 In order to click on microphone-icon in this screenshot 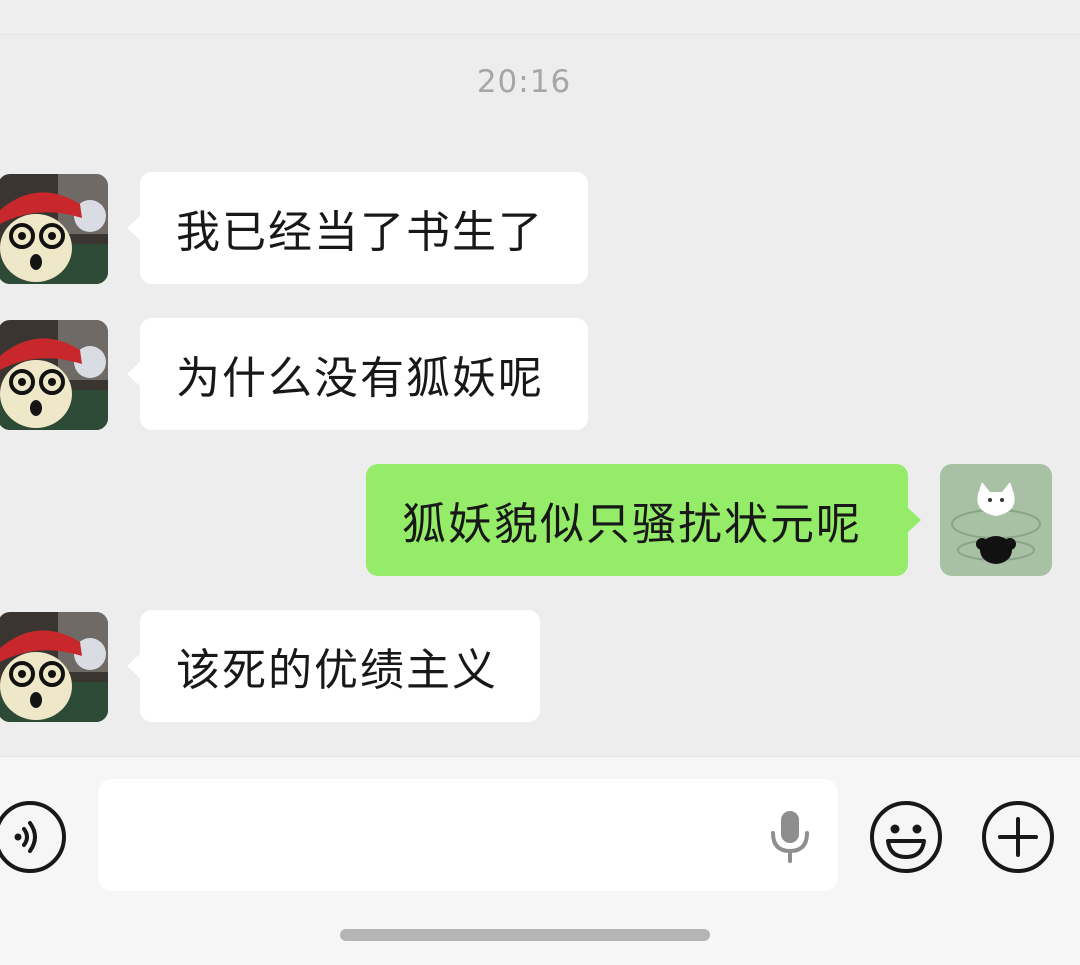, I will do `click(790, 836)`.